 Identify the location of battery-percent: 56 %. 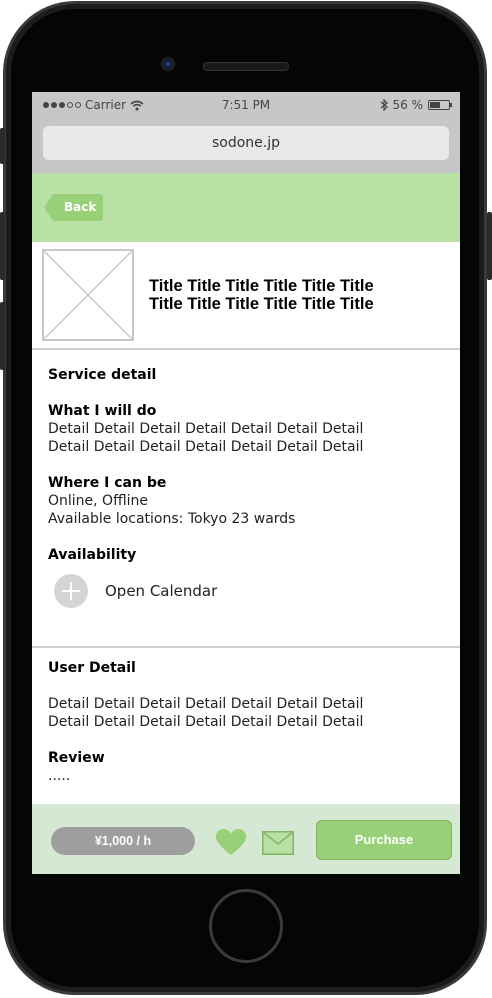
(408, 105).